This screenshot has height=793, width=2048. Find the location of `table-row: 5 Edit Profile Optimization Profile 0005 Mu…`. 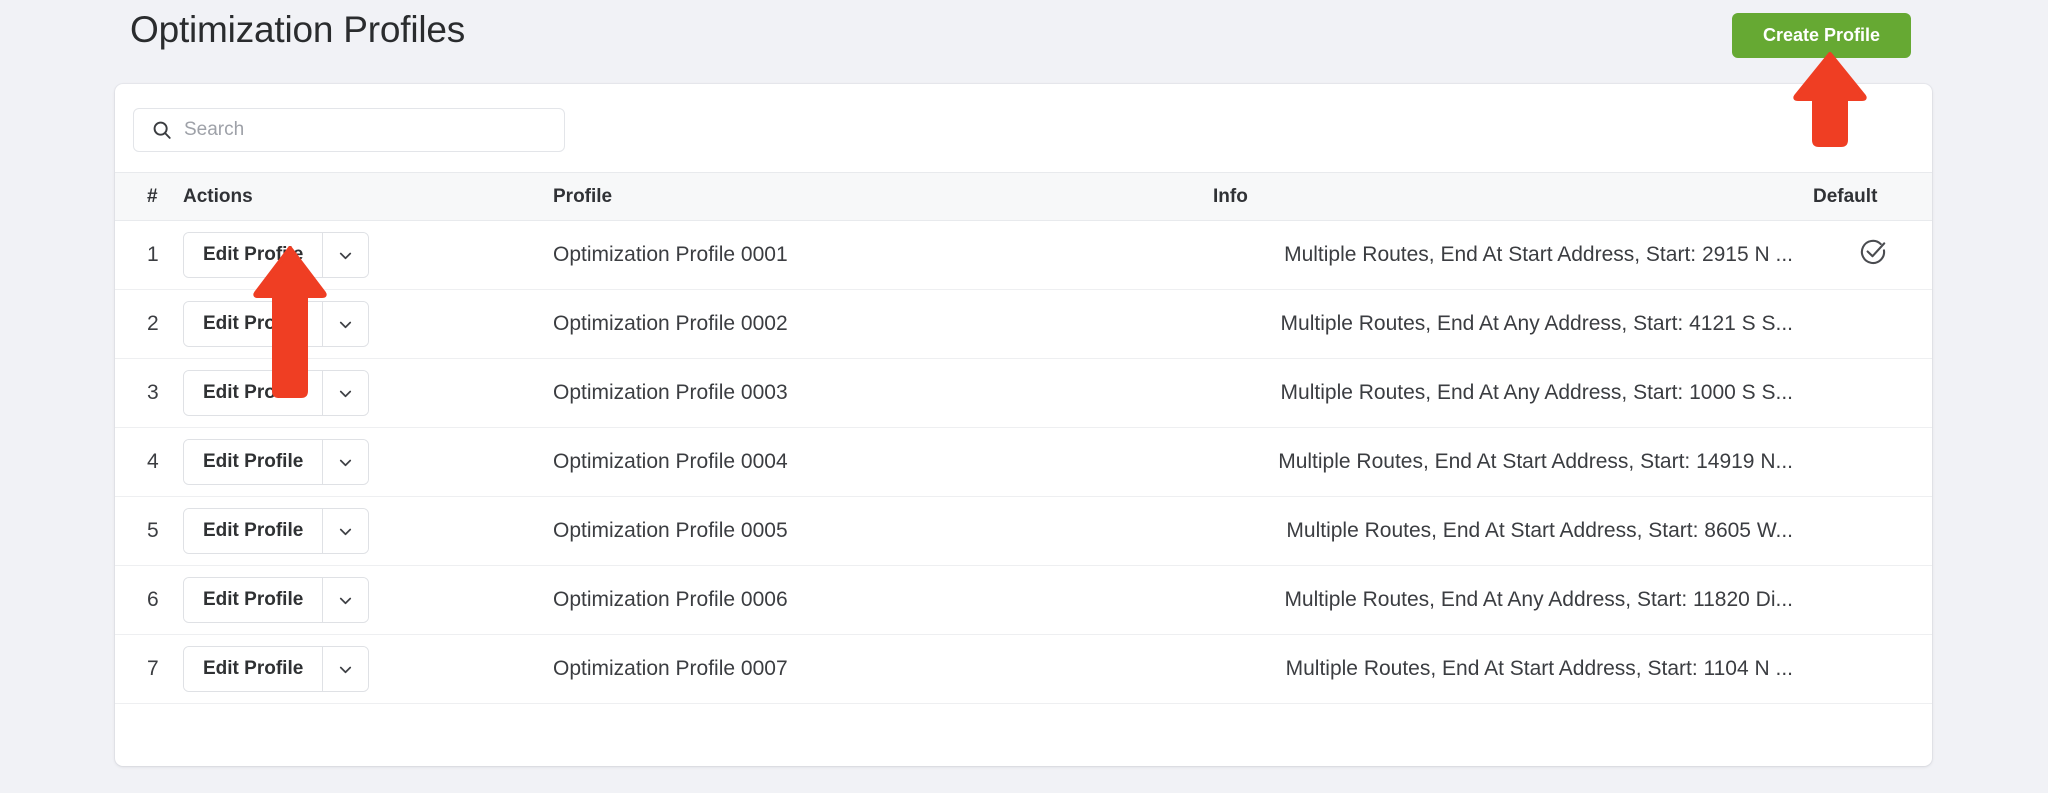

table-row: 5 Edit Profile Optimization Profile 0005 Mu… is located at coordinates (1023, 531).